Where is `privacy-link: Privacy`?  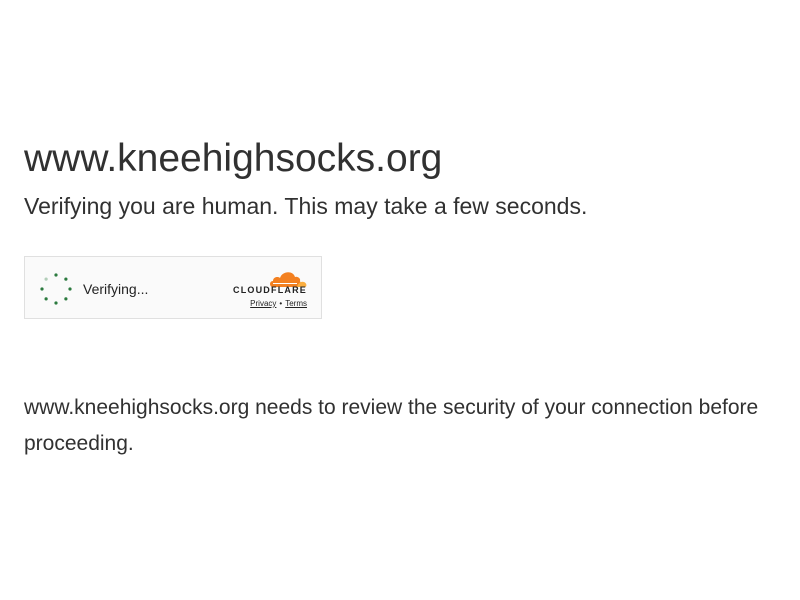
privacy-link: Privacy is located at coordinates (263, 303).